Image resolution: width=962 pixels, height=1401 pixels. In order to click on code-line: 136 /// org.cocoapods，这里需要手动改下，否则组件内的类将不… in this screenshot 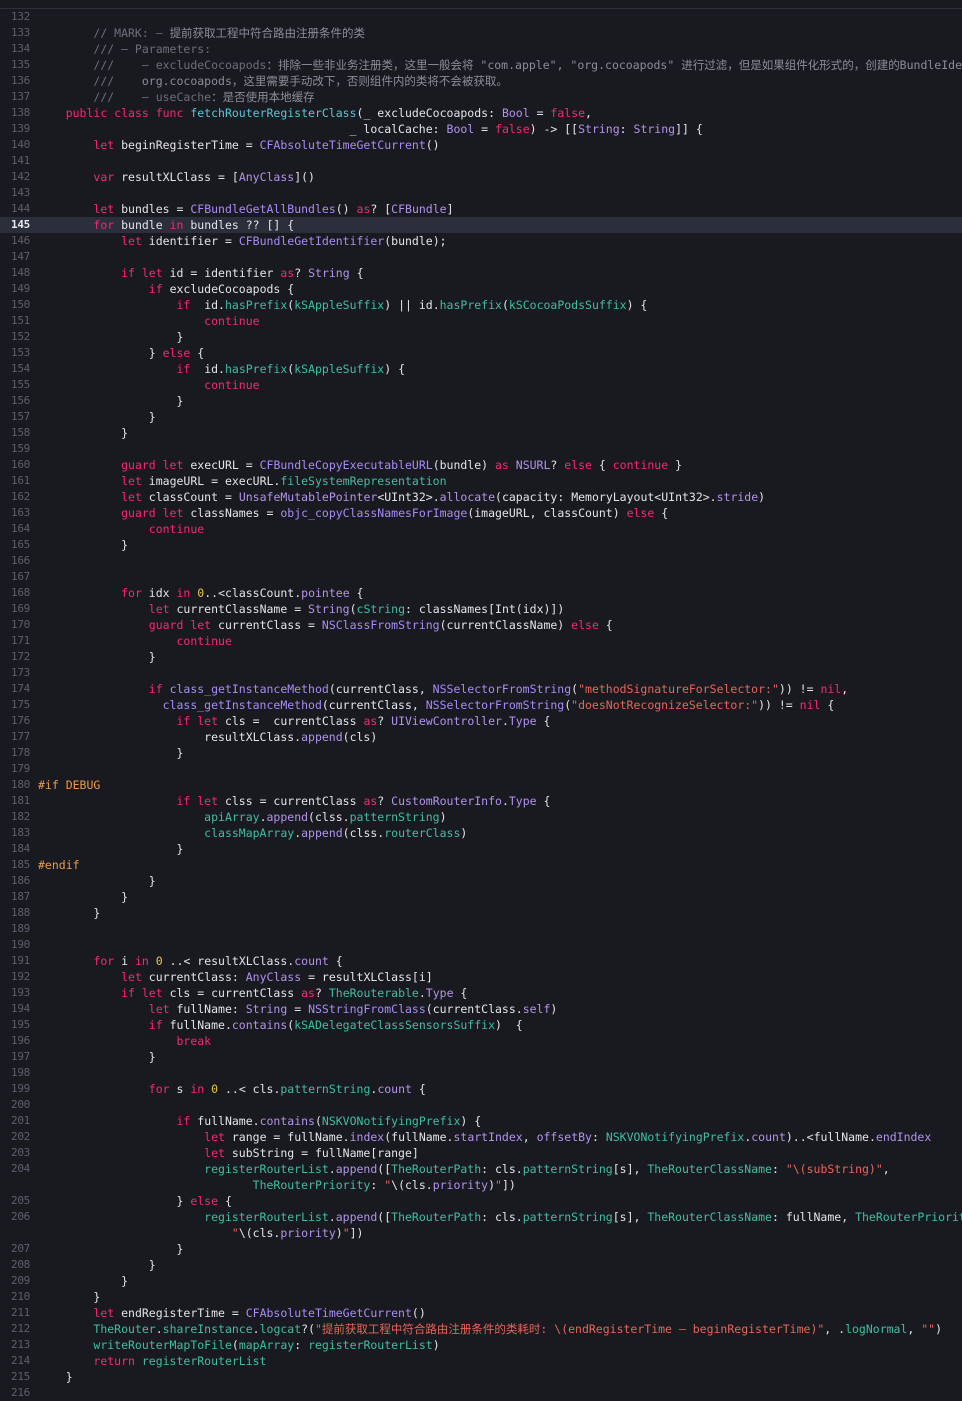, I will do `click(481, 81)`.